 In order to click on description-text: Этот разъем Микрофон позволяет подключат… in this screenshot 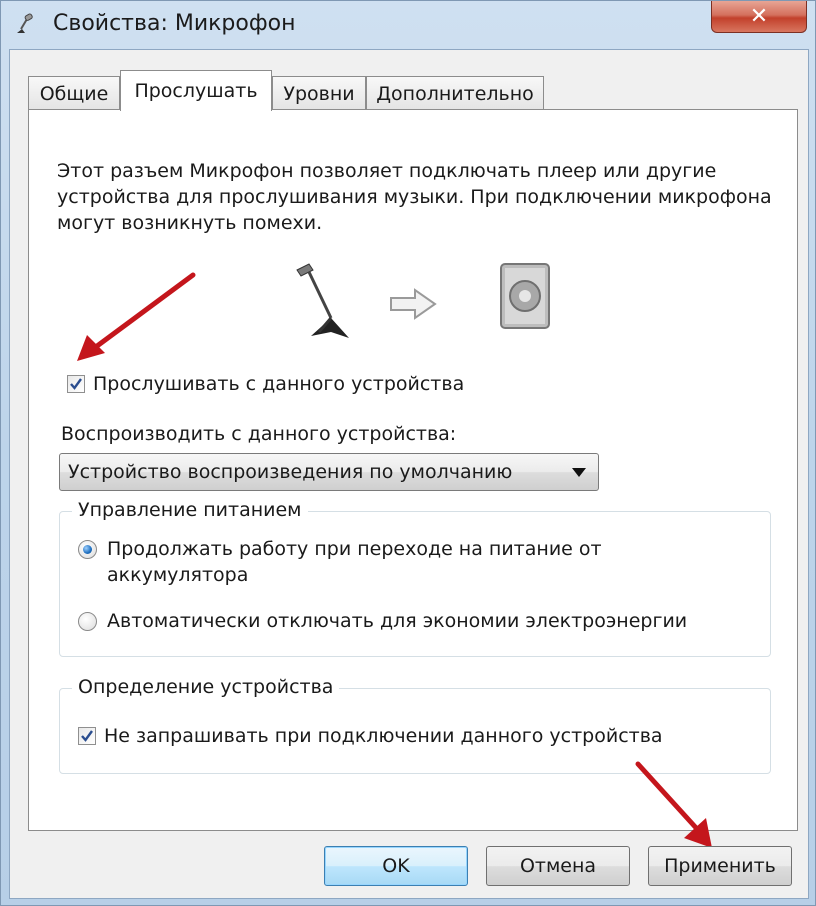, I will do `click(414, 197)`.